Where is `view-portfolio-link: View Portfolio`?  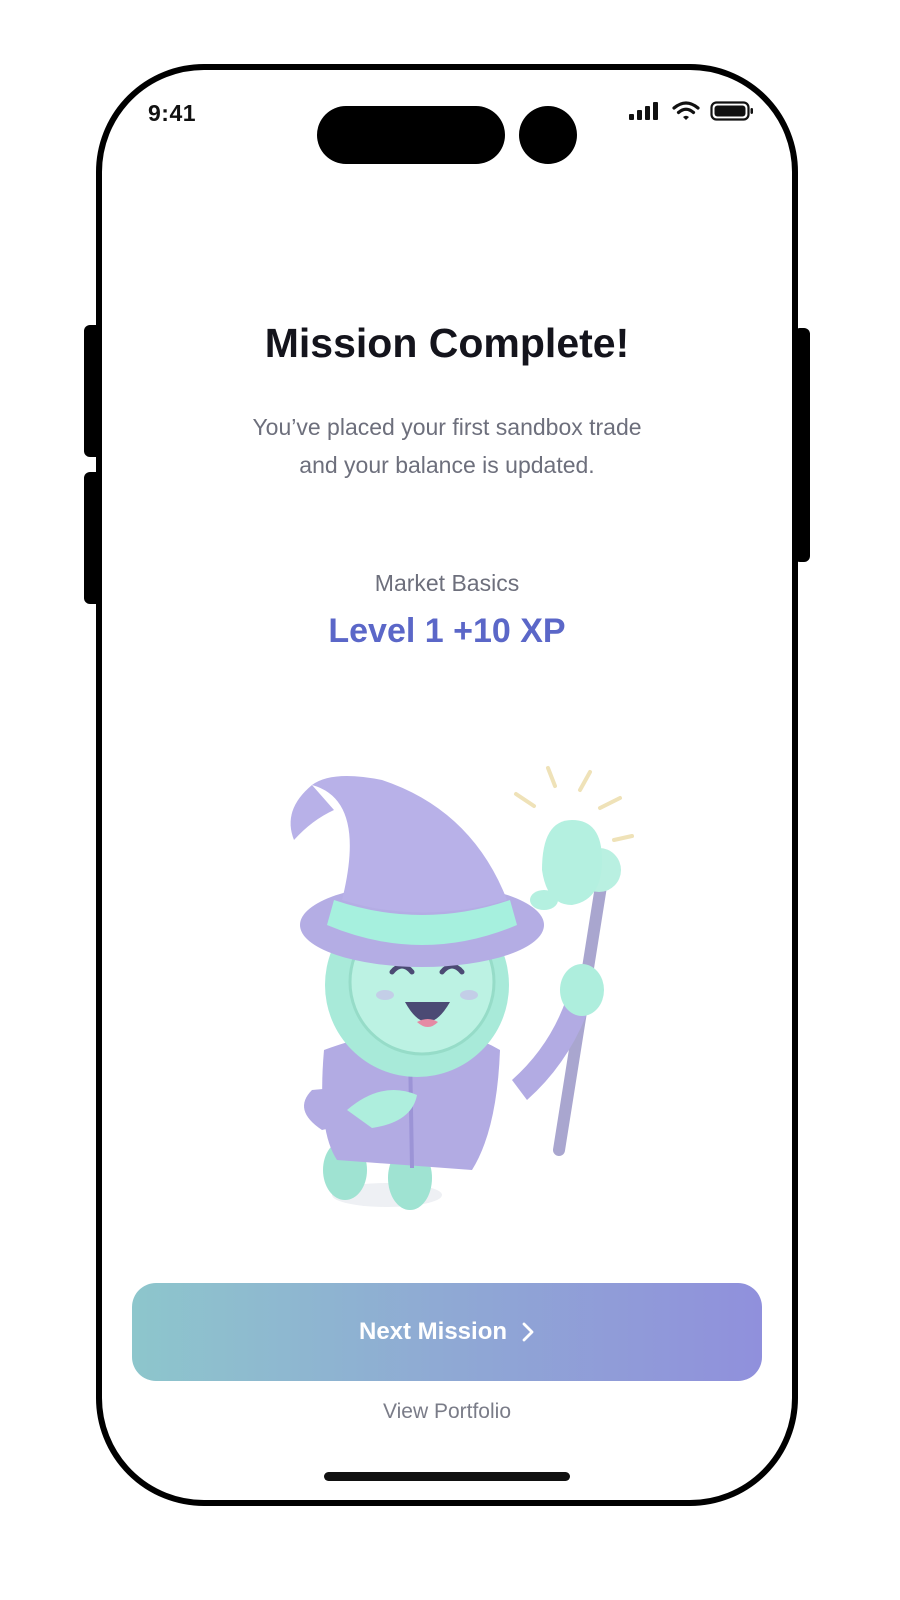 view-portfolio-link: View Portfolio is located at coordinates (447, 1412).